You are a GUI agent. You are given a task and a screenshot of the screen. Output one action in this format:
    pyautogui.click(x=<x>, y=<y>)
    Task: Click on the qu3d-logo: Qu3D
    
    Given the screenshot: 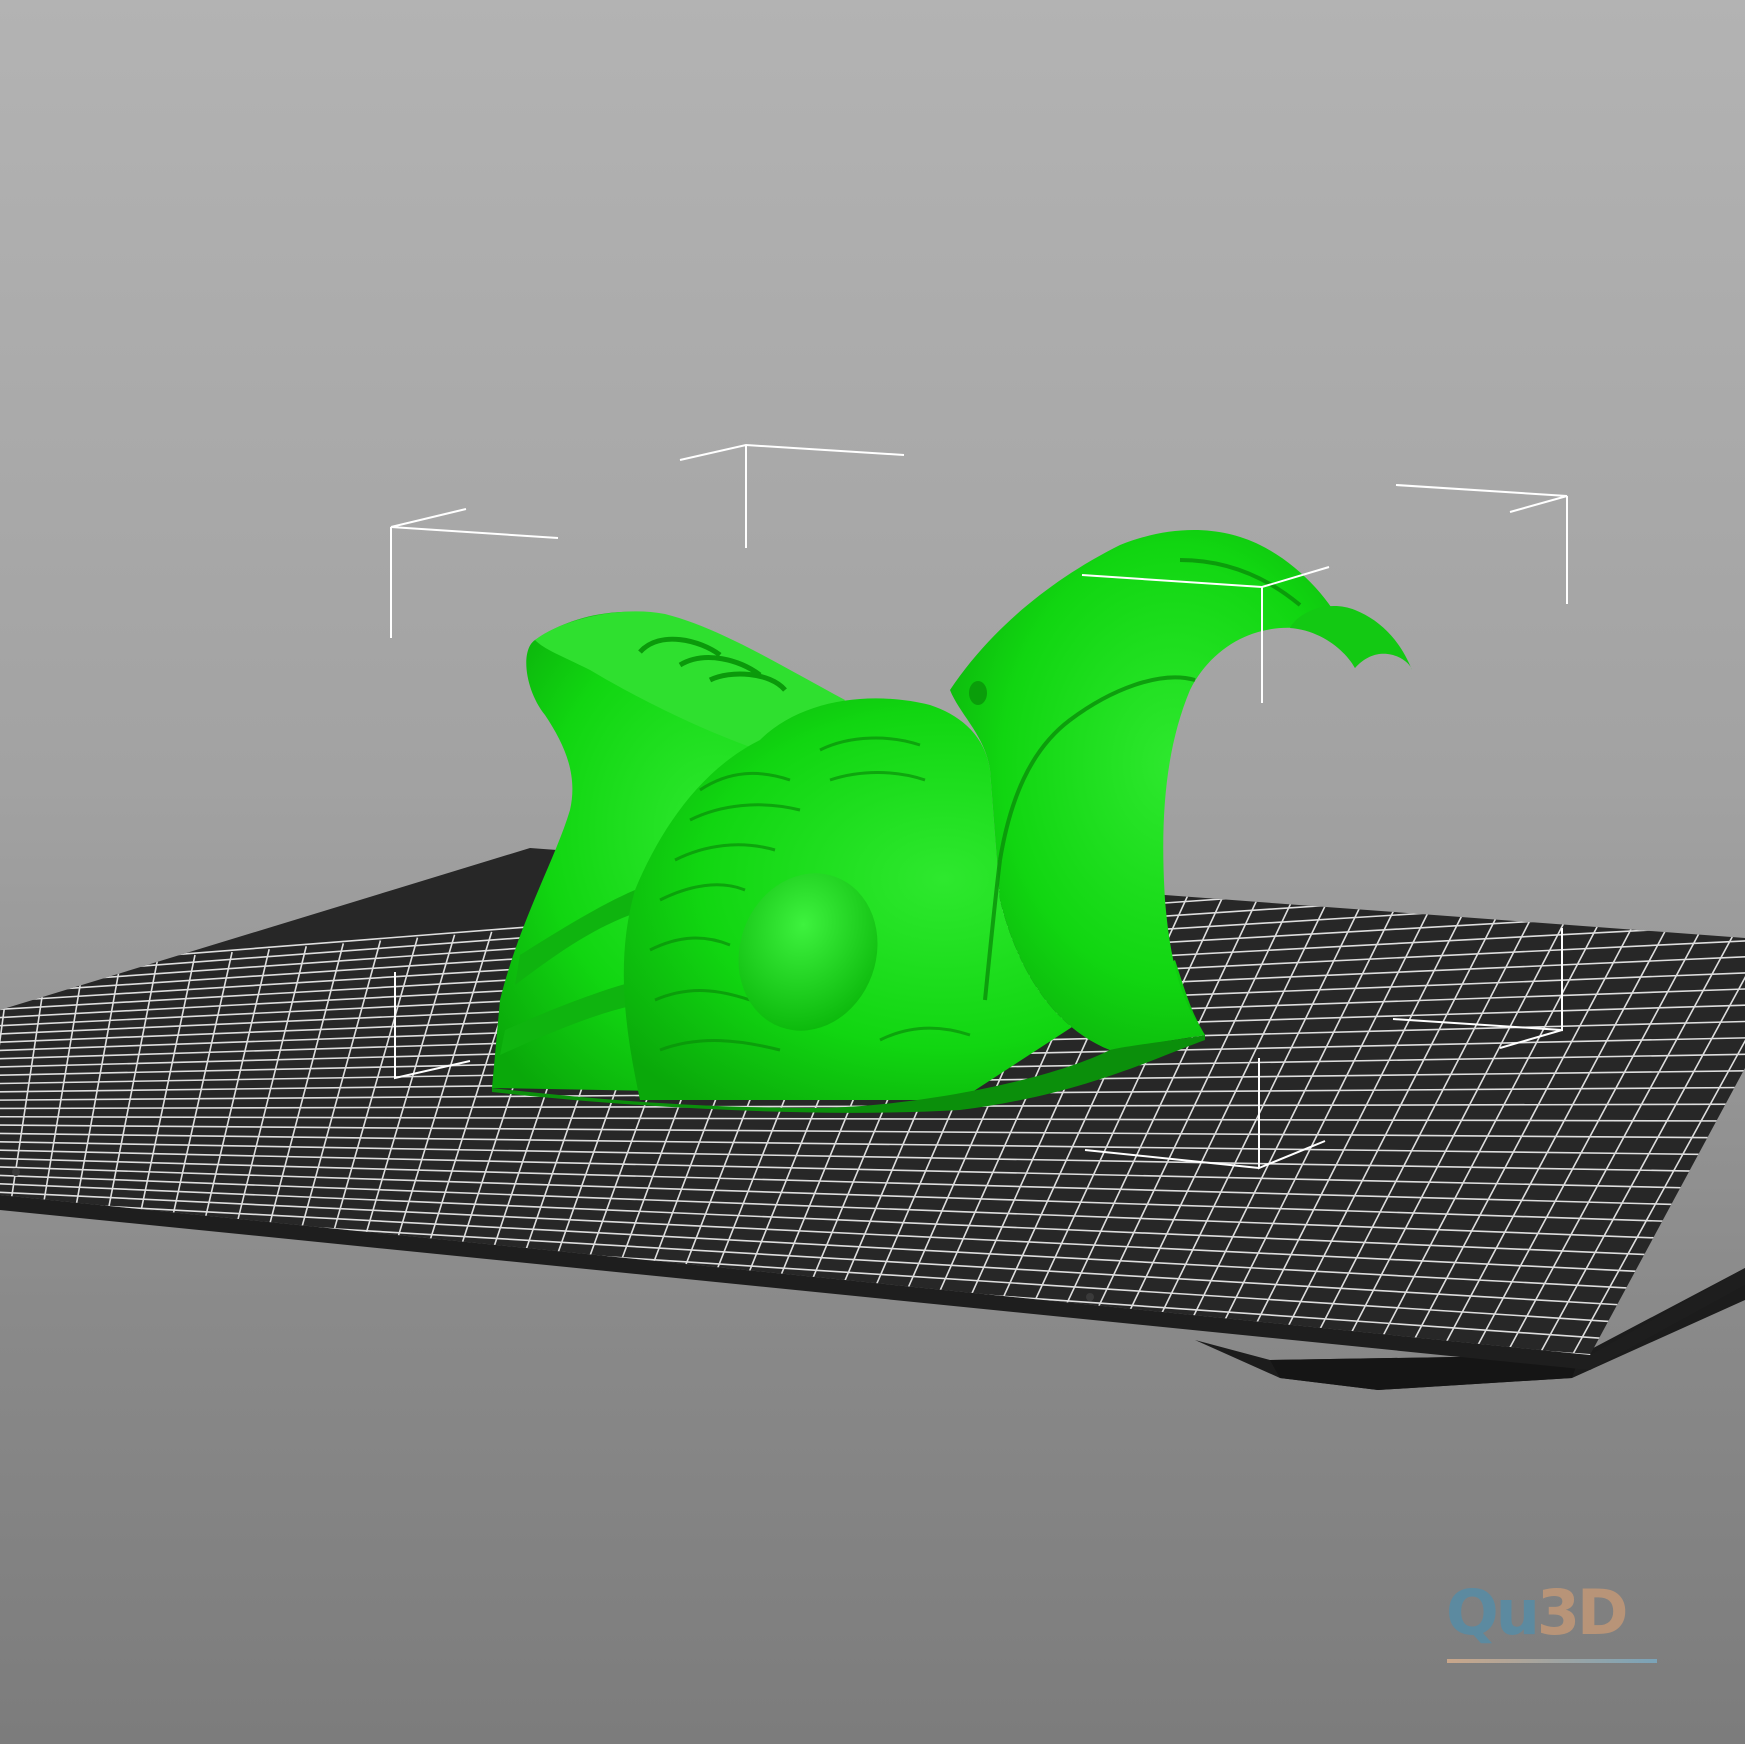 What is the action you would take?
    pyautogui.click(x=1537, y=1613)
    